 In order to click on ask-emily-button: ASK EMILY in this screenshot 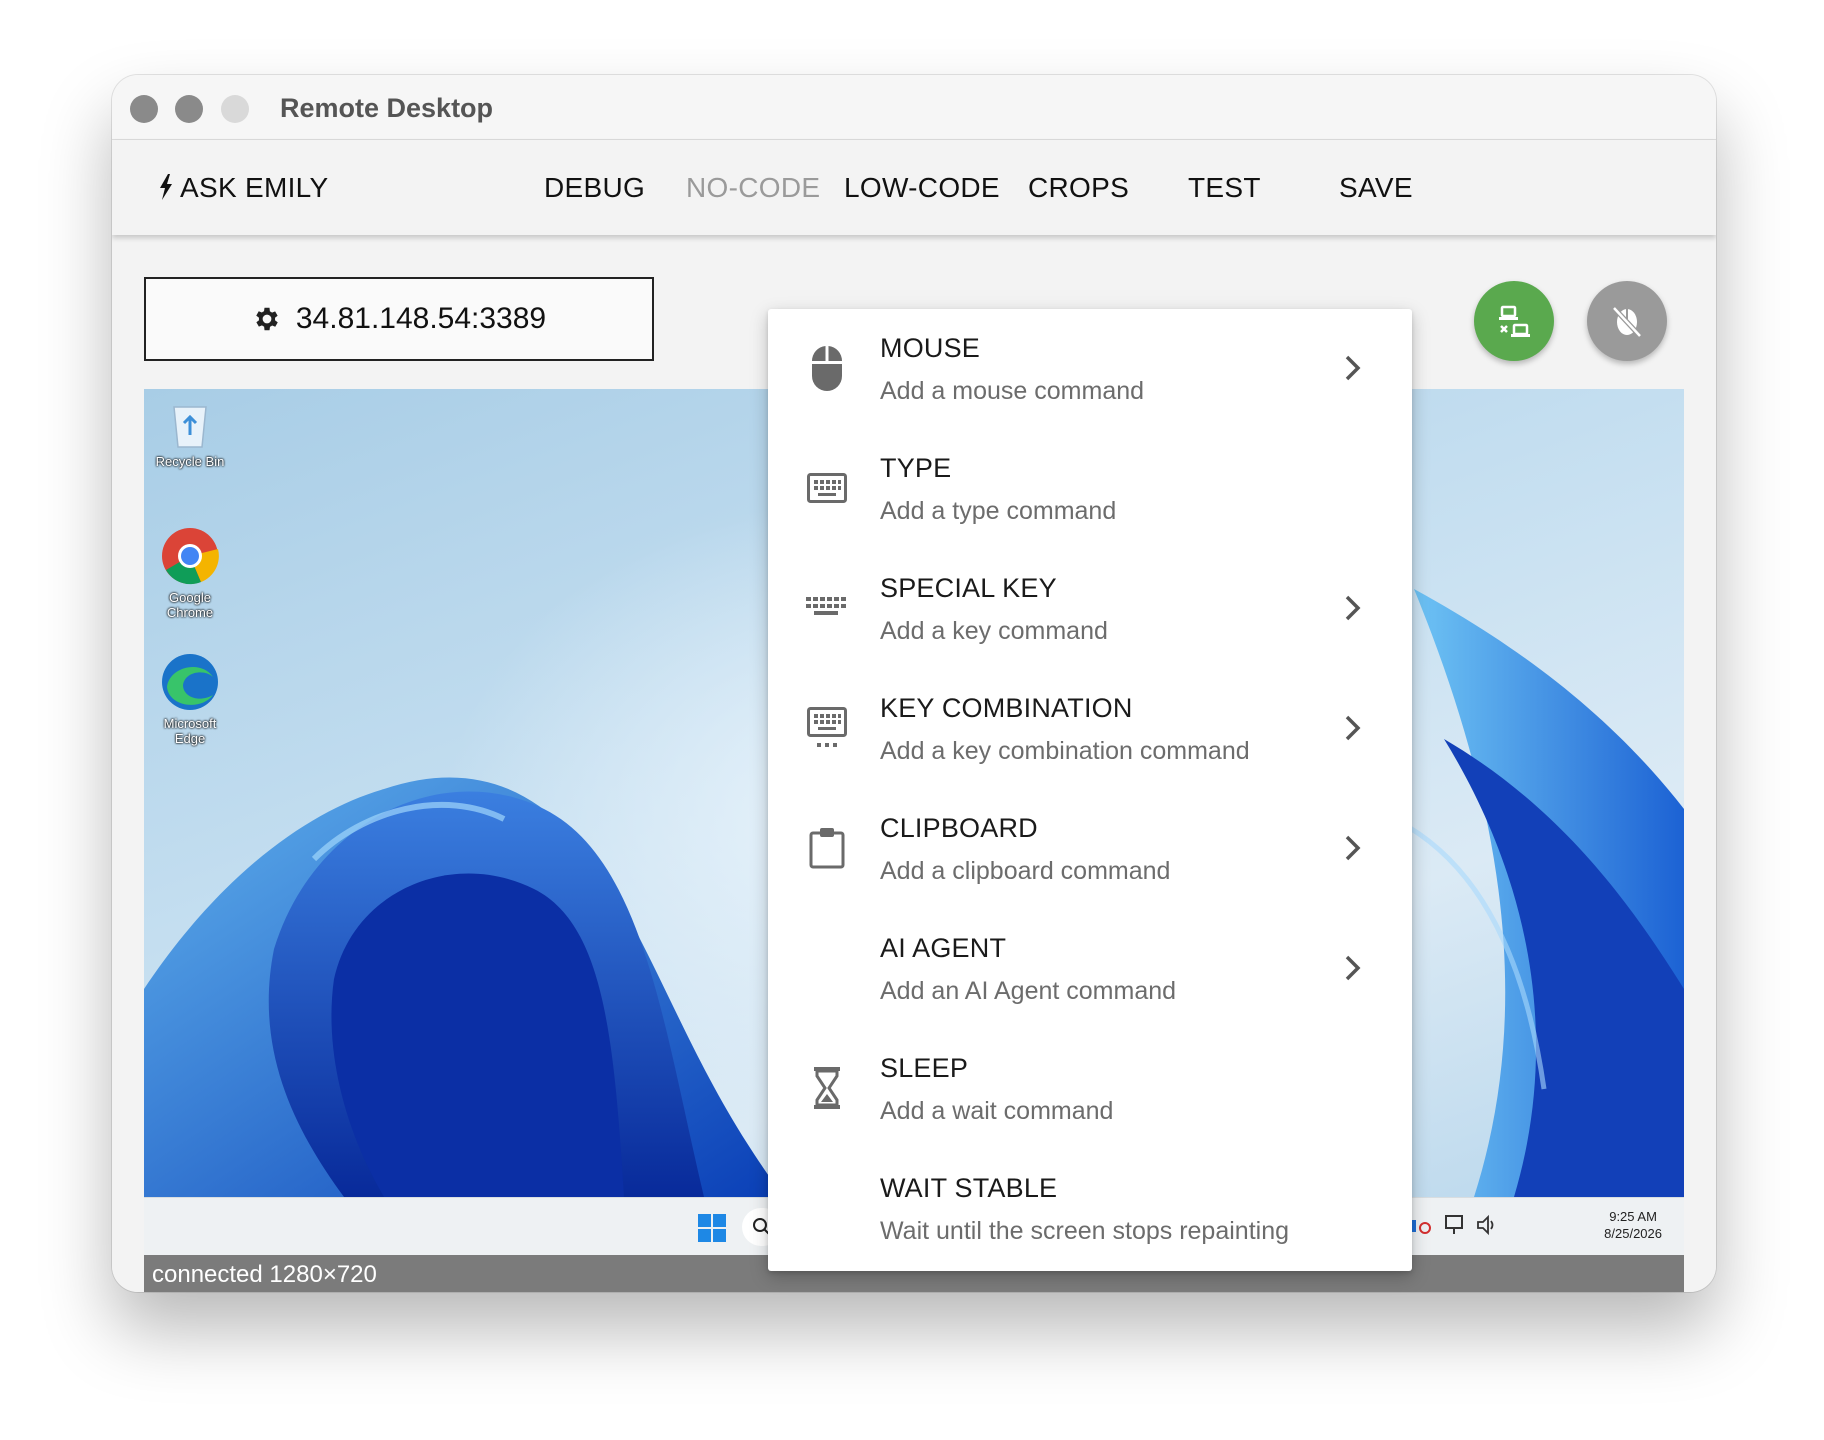, I will do `click(243, 188)`.